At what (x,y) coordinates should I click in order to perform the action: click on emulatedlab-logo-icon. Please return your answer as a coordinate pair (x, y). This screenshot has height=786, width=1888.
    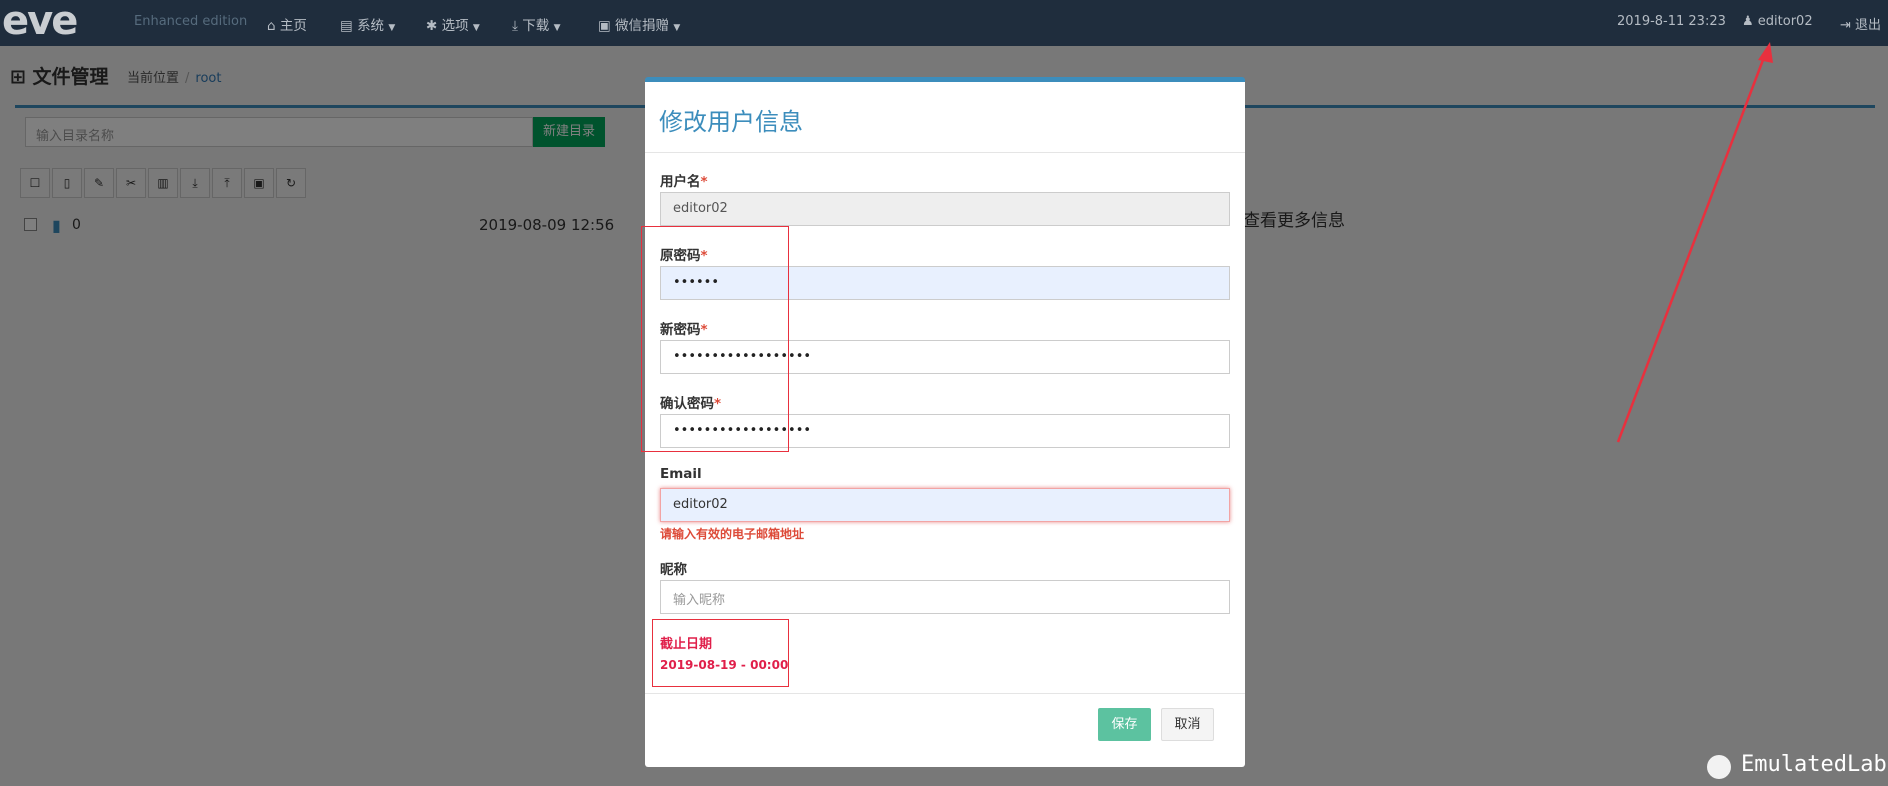
    Looking at the image, I should click on (1719, 767).